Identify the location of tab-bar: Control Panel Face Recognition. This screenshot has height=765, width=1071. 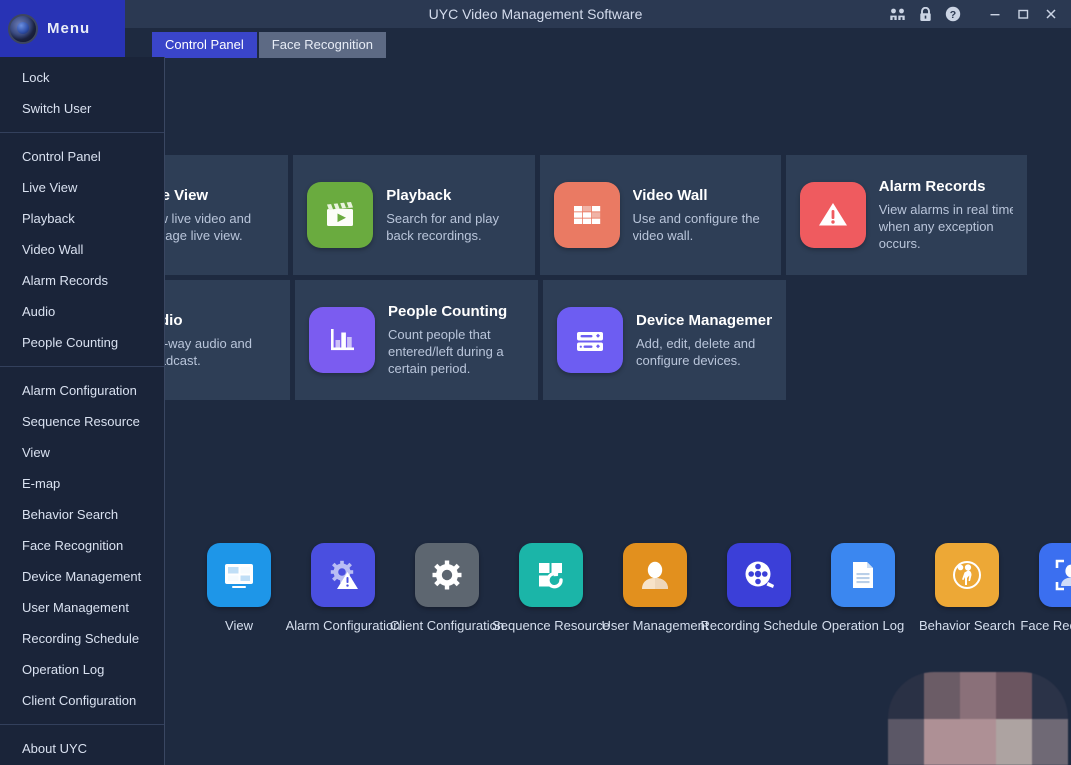
(269, 45).